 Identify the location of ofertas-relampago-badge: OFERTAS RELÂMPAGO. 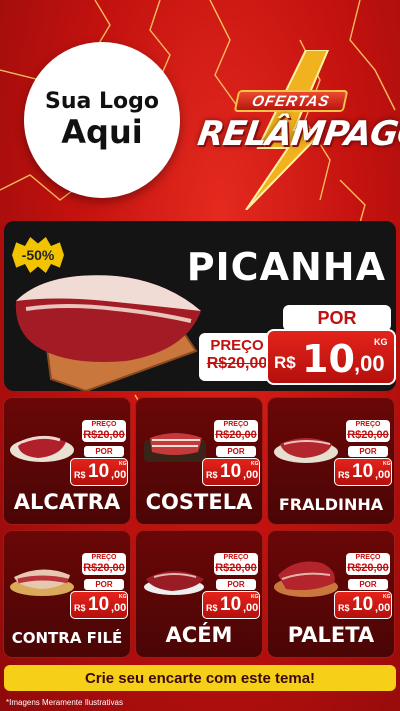
(297, 130).